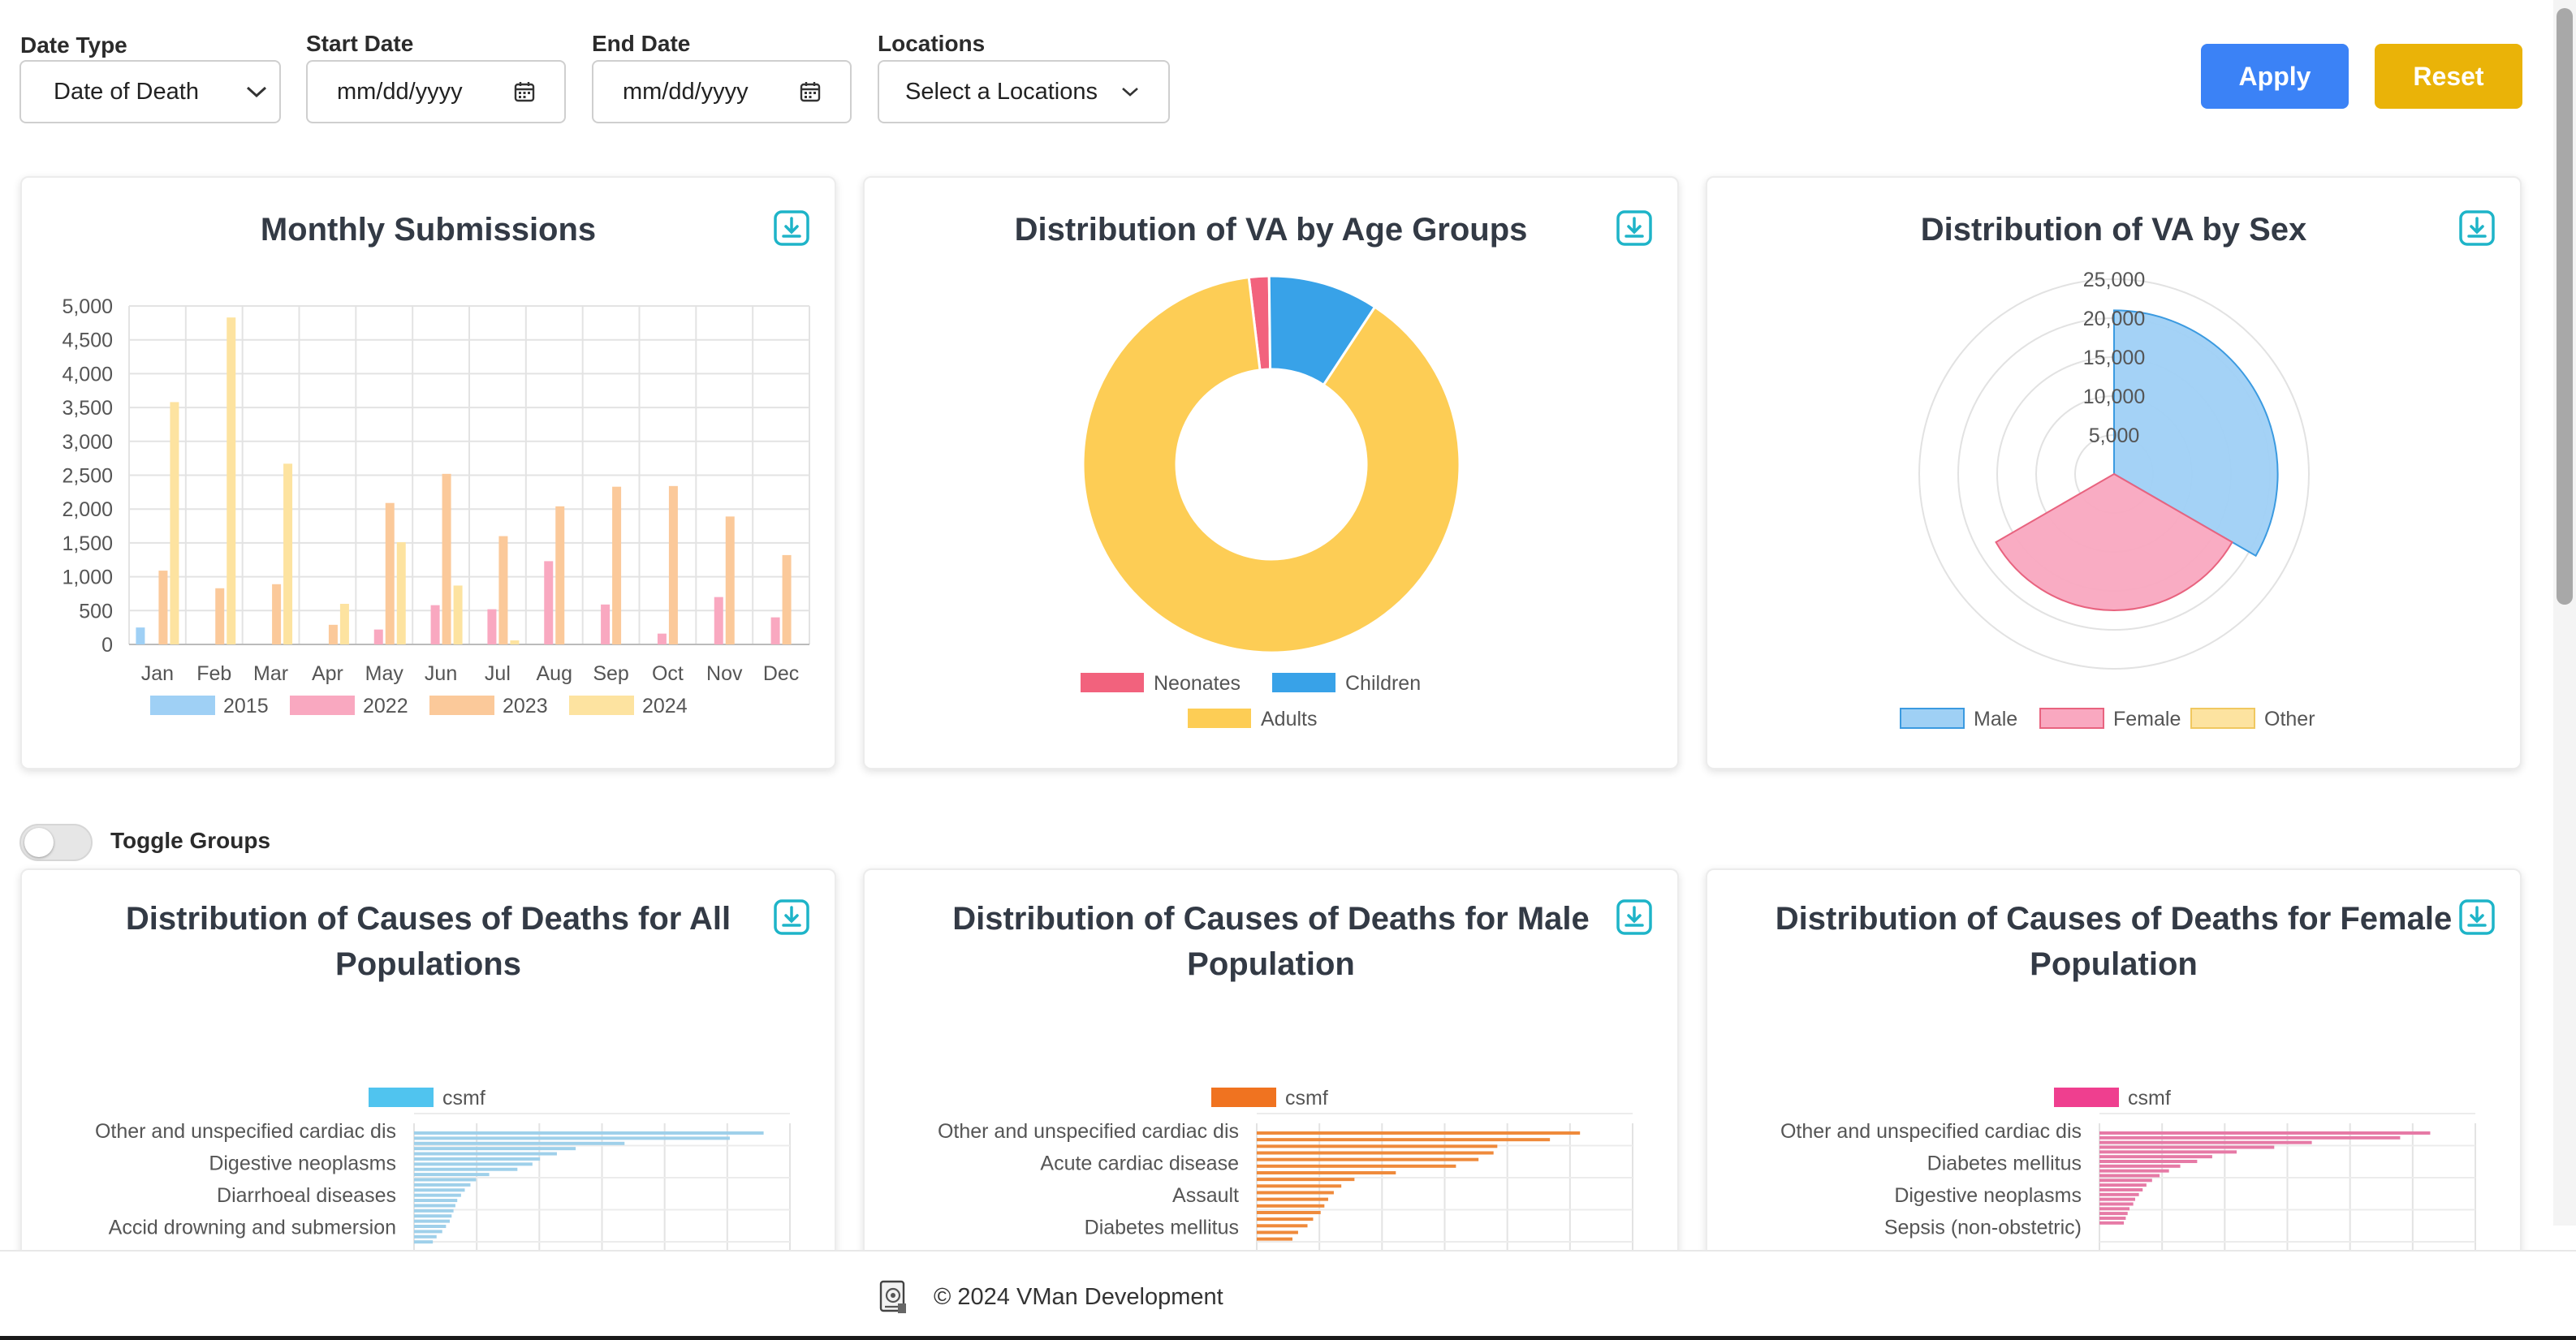  I want to click on radial-tick-label: 20,000, so click(2114, 319).